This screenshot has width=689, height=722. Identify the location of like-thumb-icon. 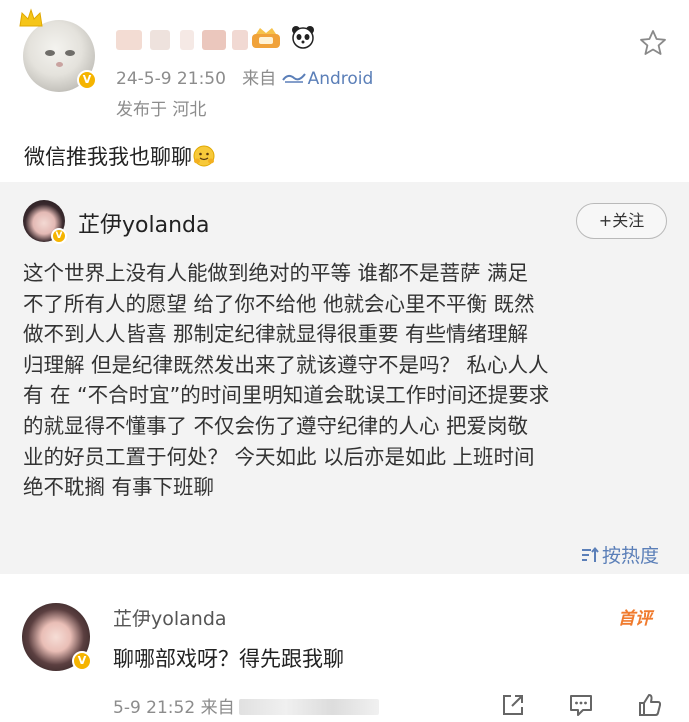
(650, 705).